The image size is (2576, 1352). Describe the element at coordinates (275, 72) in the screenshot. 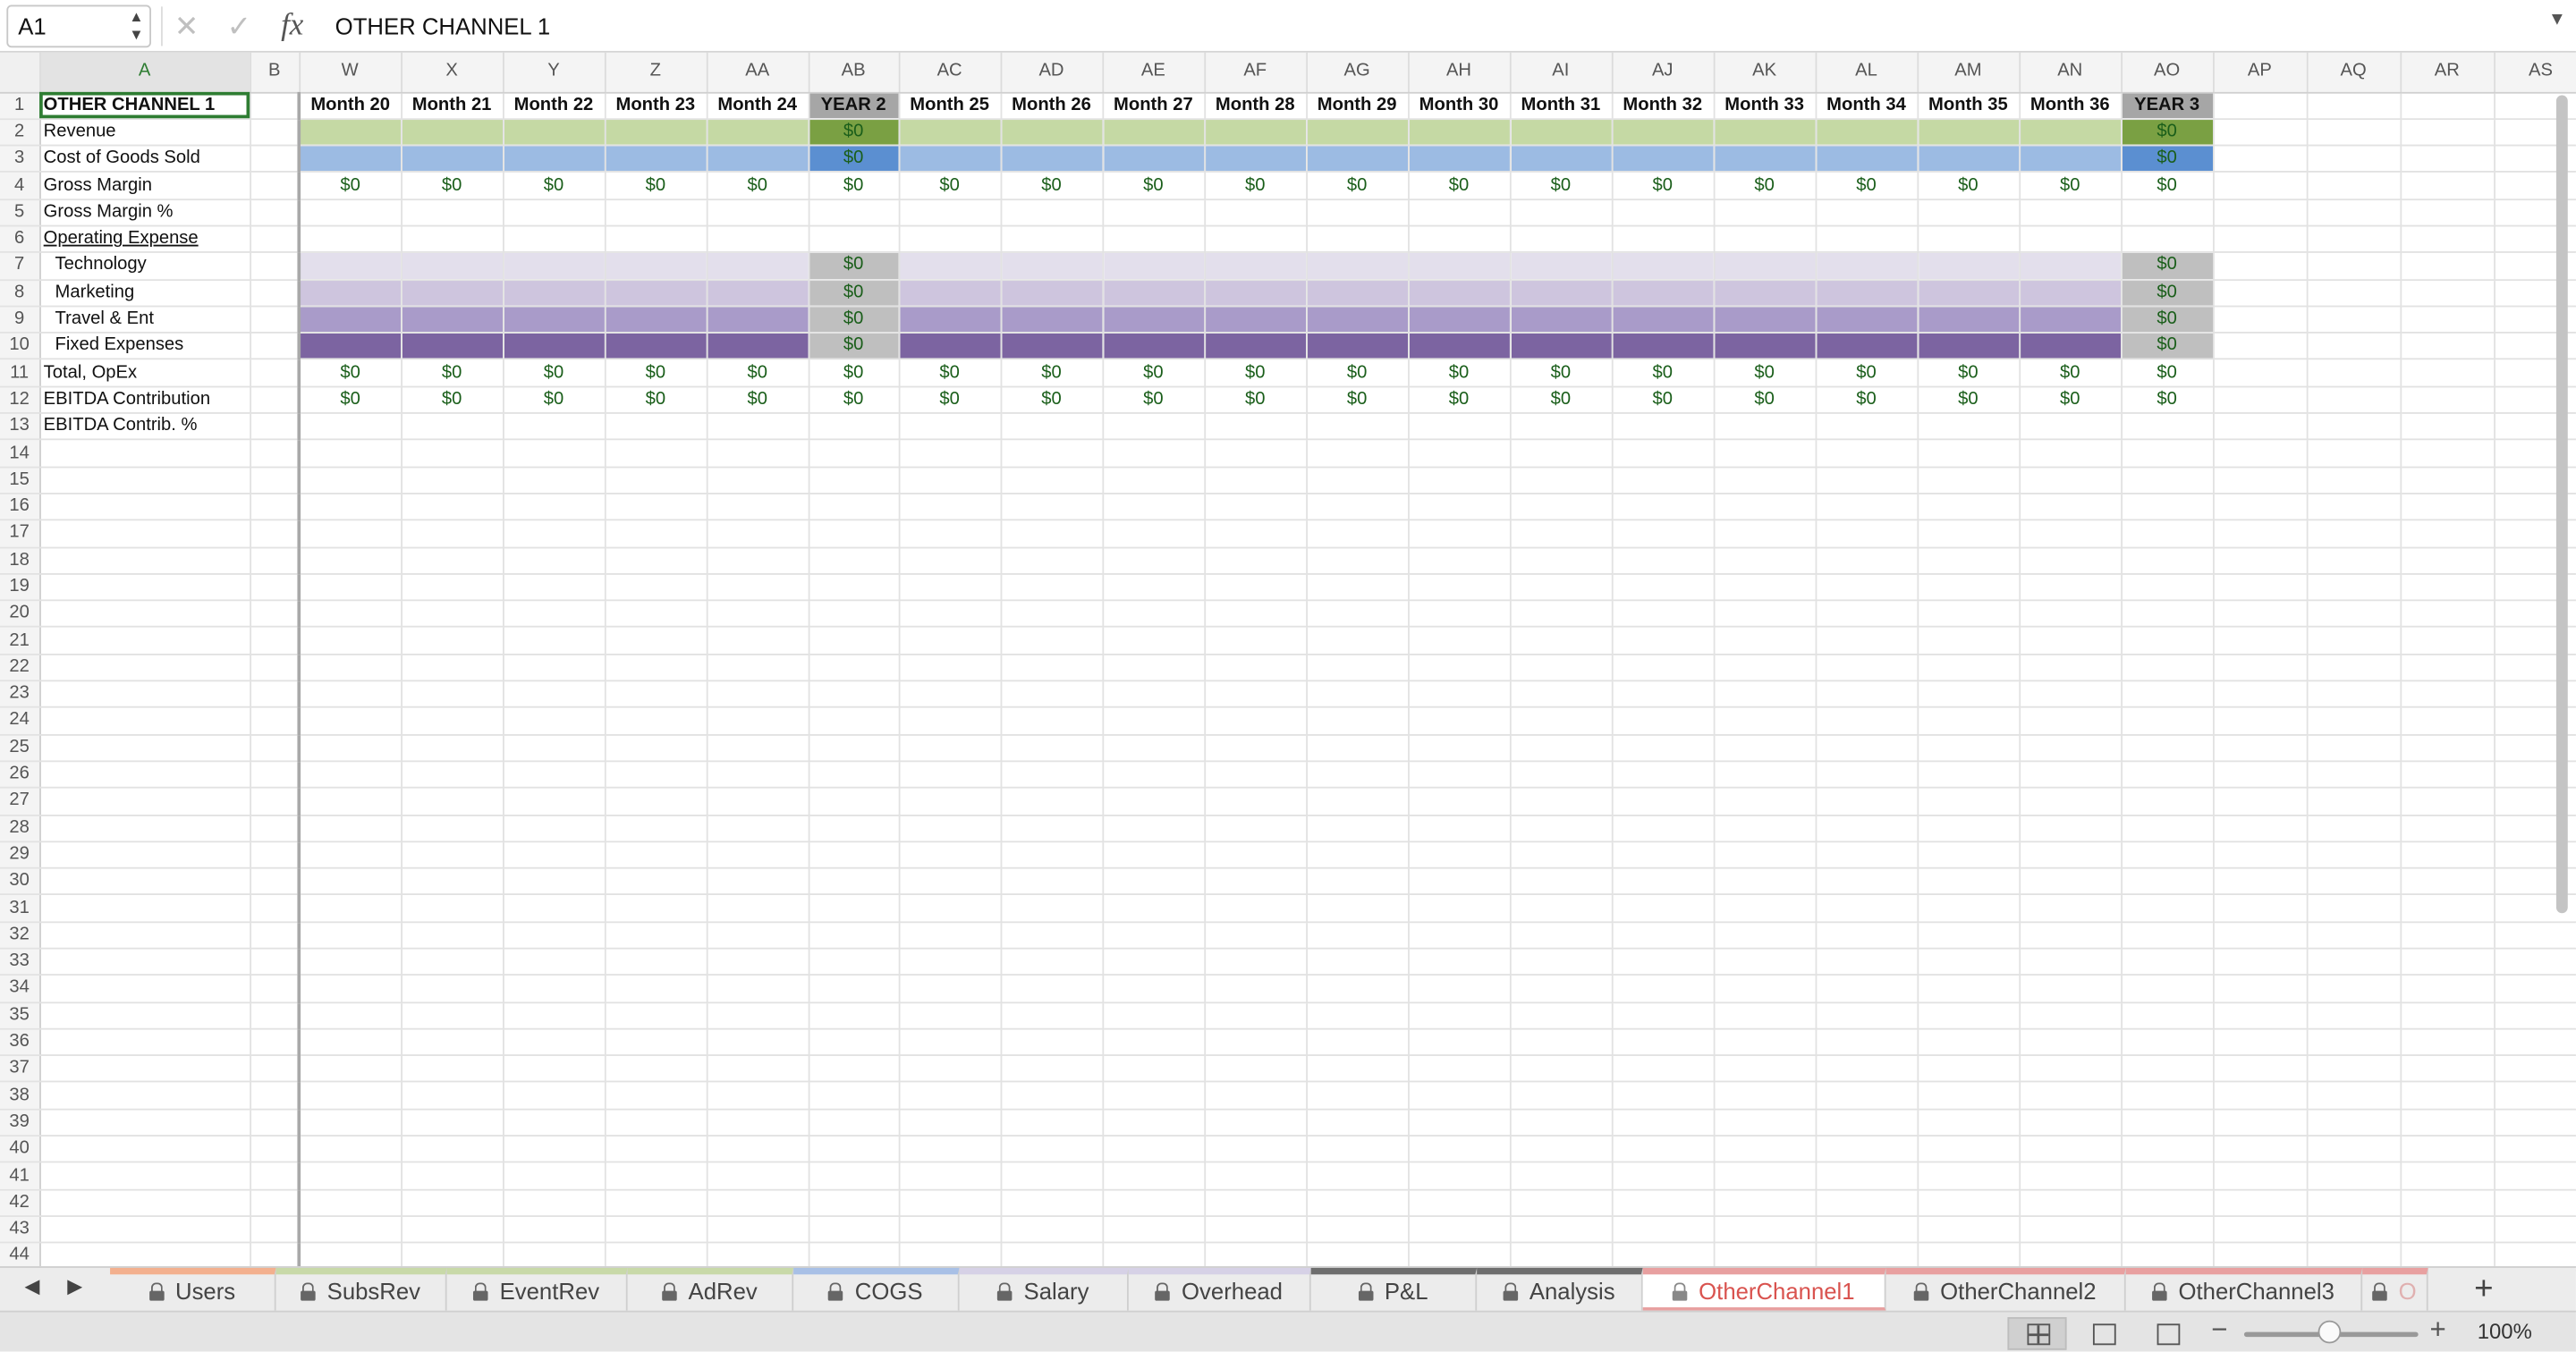

I see `column-header: B` at that location.